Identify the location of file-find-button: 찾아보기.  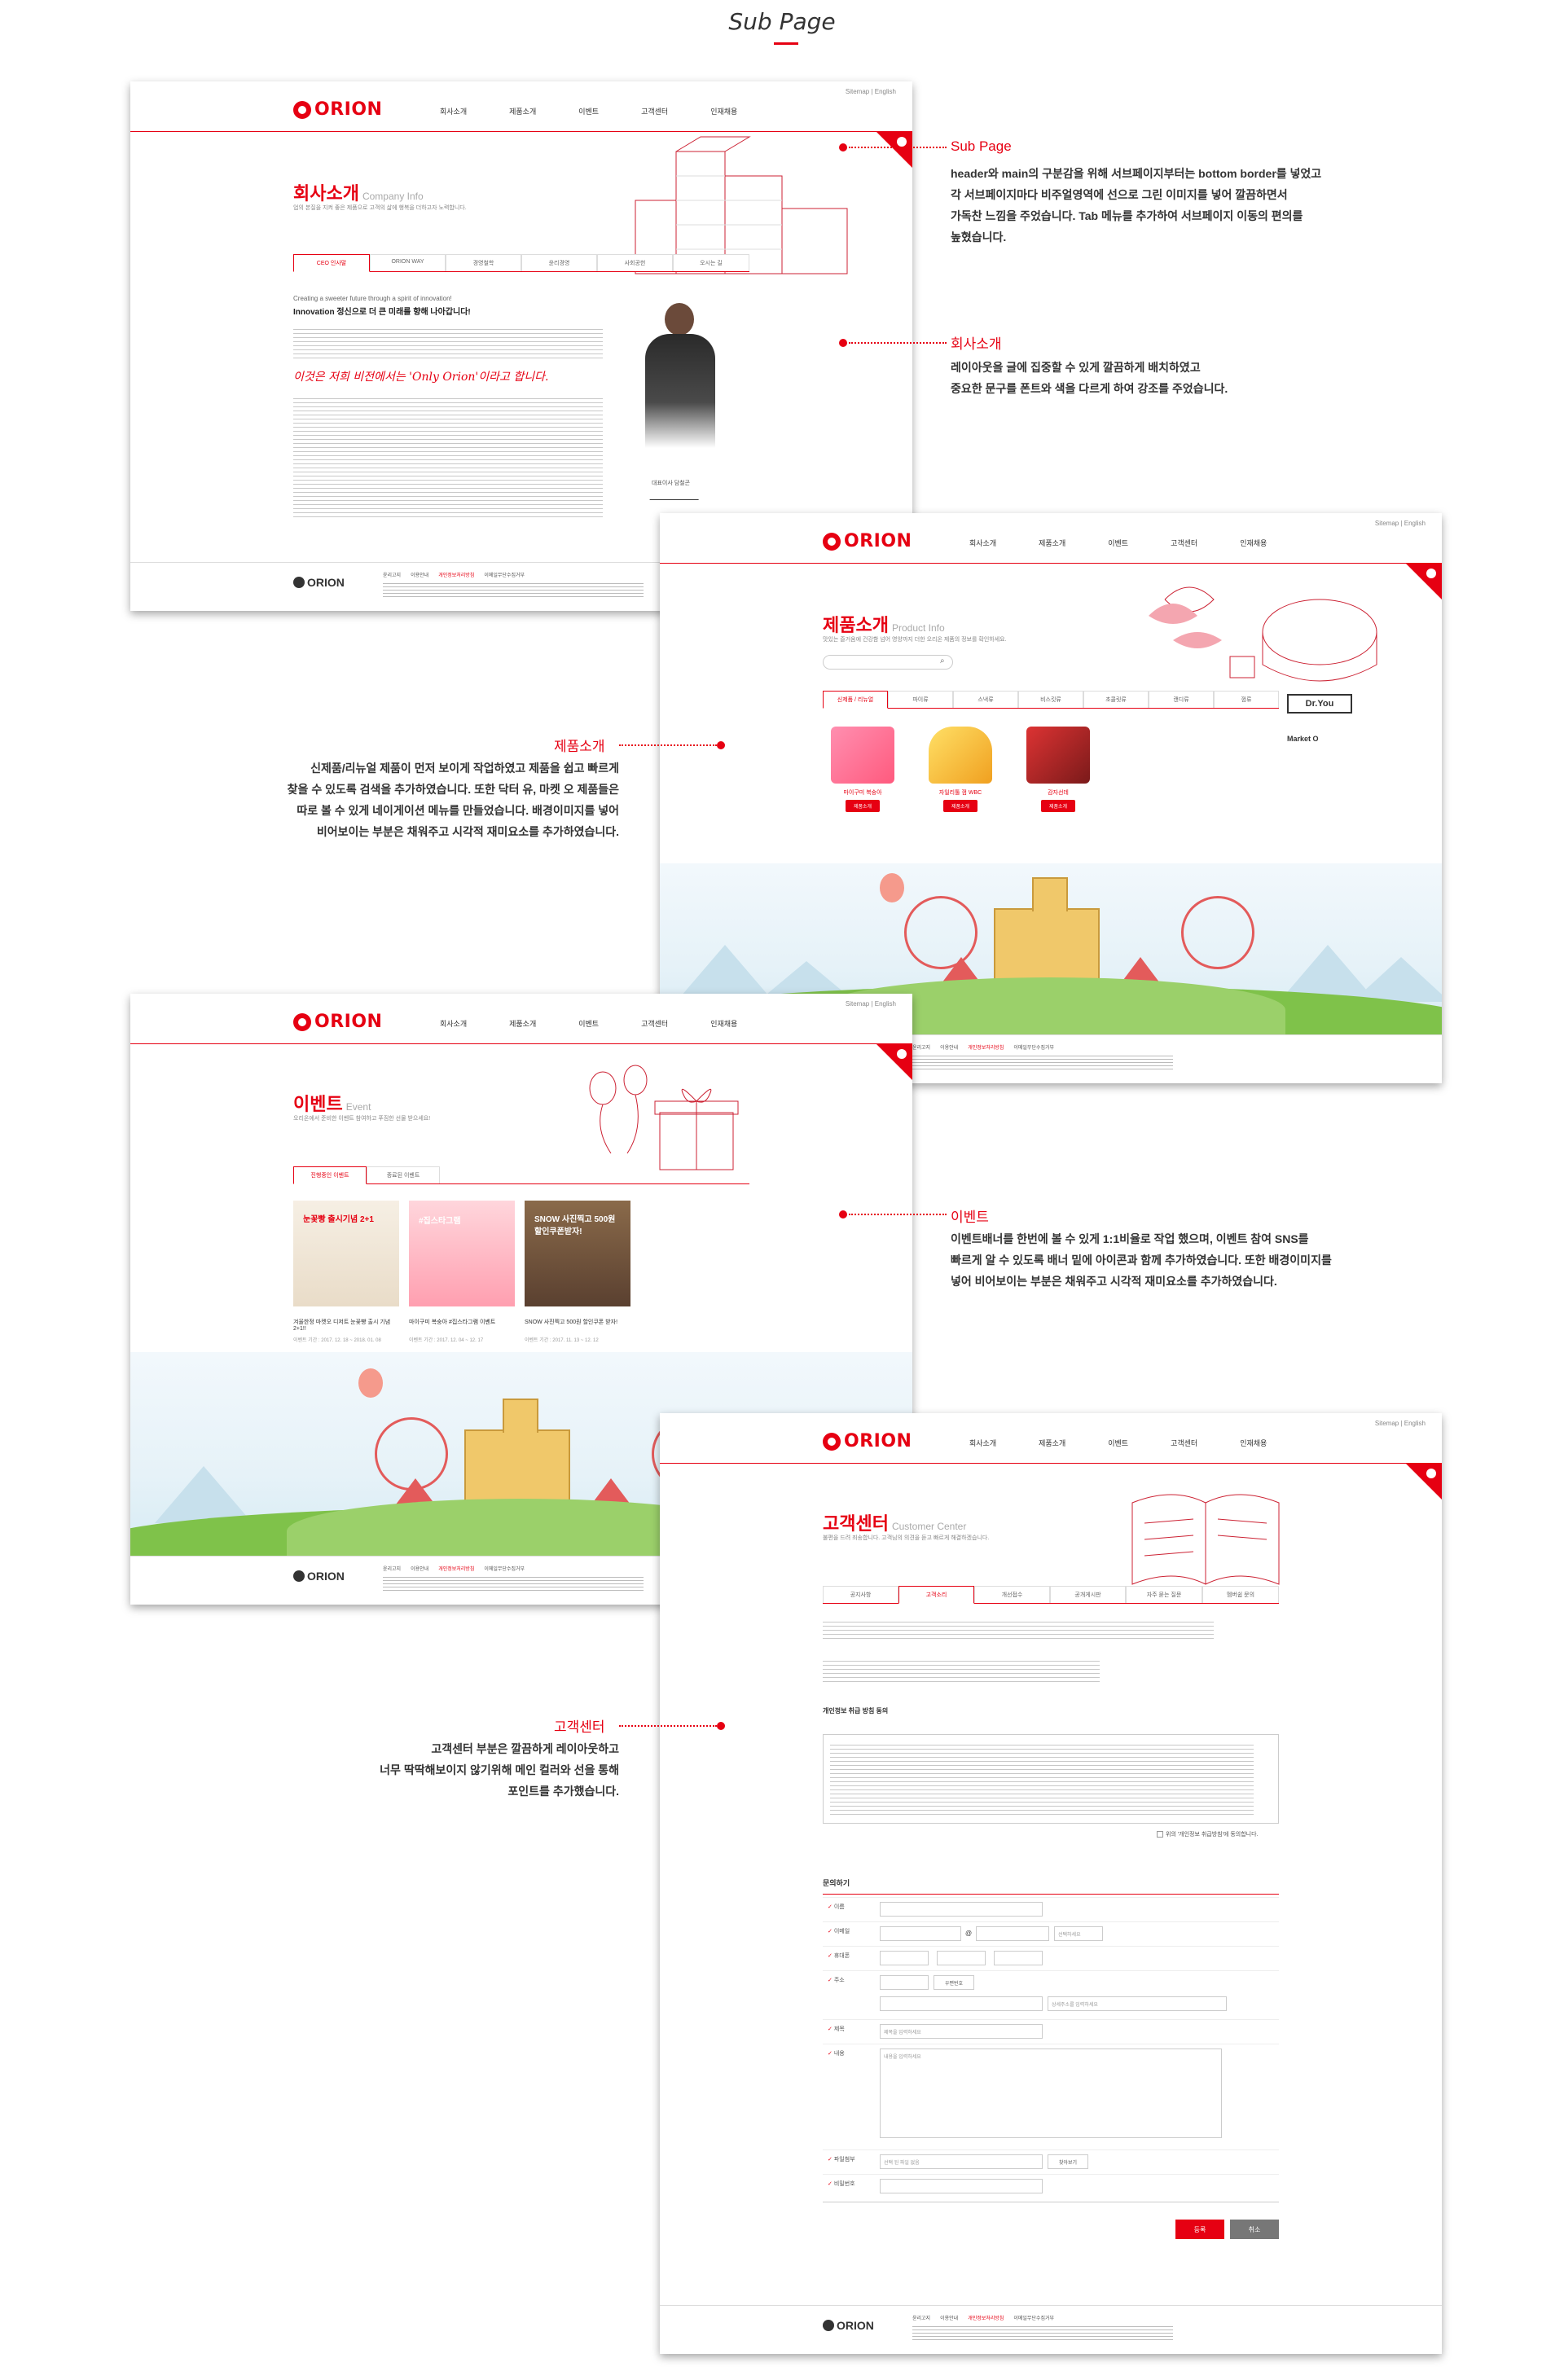
(1068, 2162).